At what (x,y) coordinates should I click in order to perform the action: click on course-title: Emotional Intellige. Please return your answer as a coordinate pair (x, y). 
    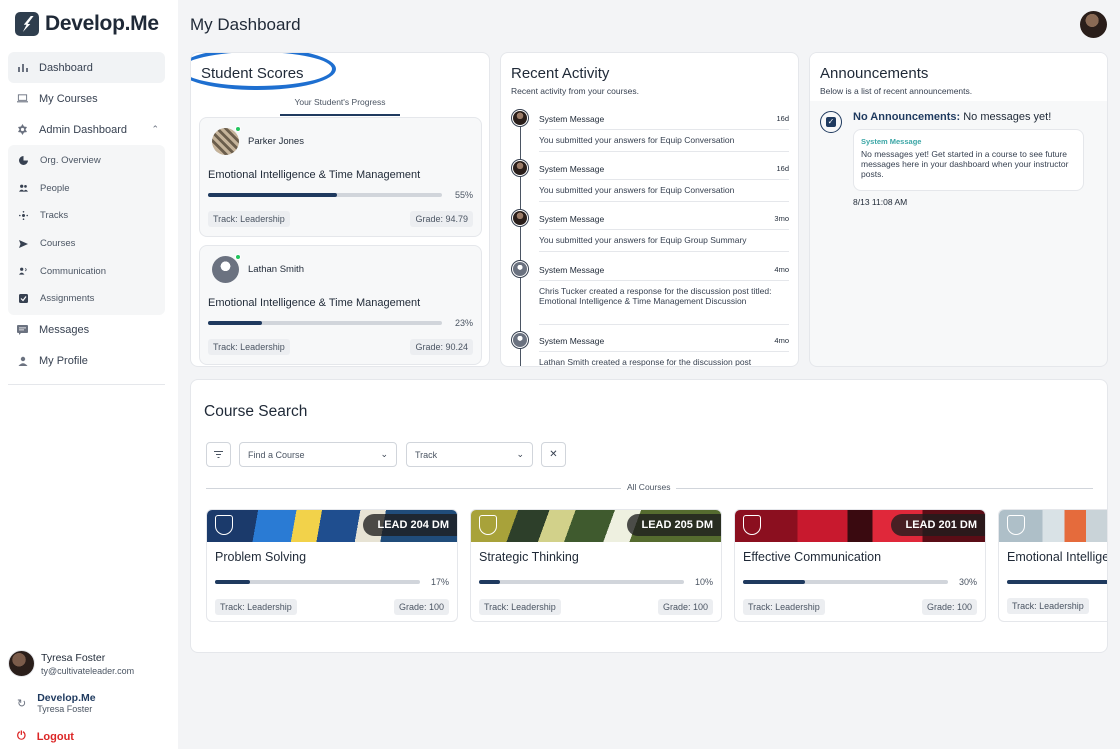
    Looking at the image, I should click on (1057, 557).